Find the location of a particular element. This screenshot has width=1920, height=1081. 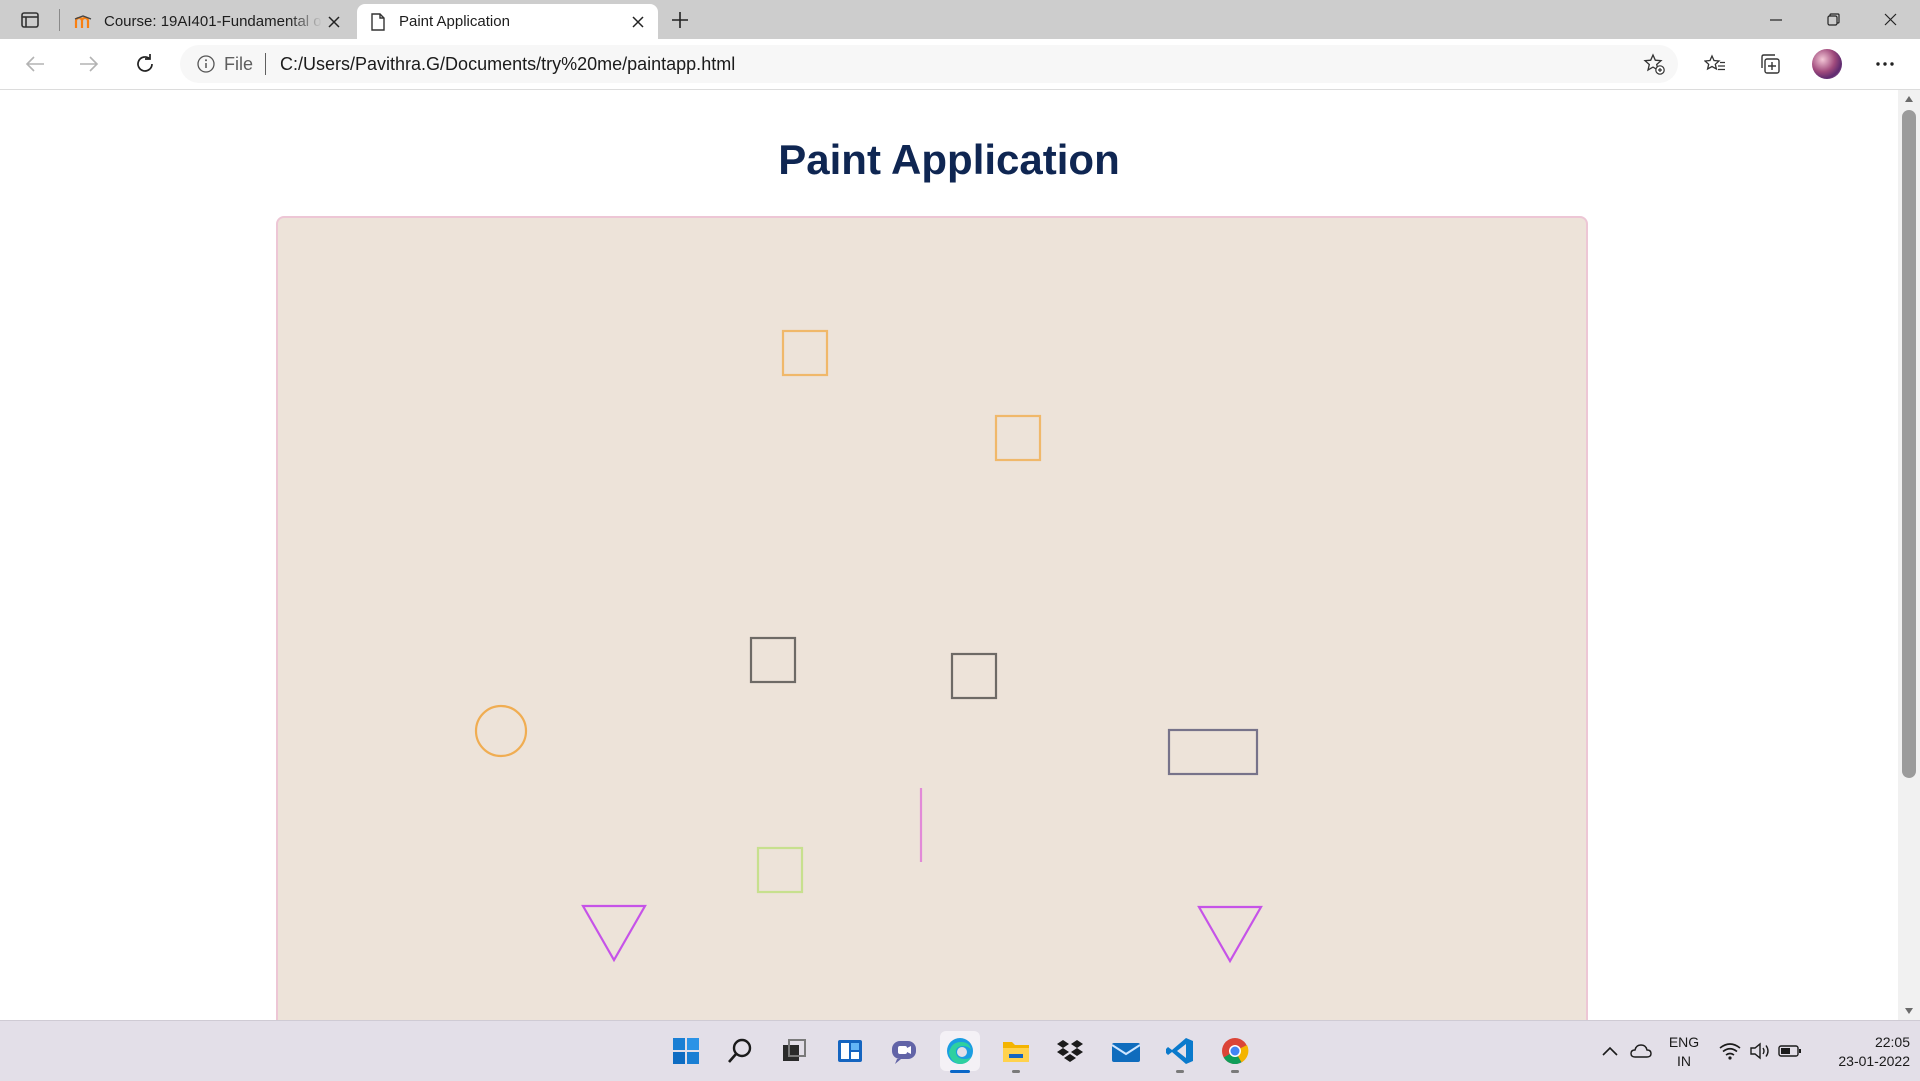

tab-actions-button is located at coordinates (30, 20).